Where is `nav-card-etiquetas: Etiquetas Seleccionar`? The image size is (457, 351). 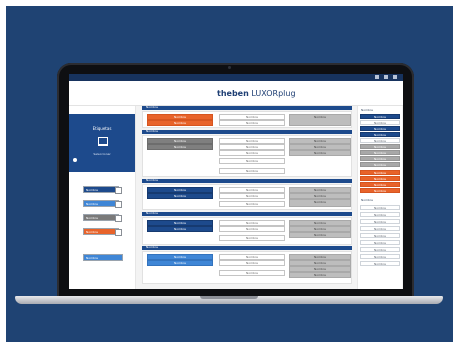
nav-card-etiquetas: Etiquetas Seleccionar is located at coordinates (102, 143).